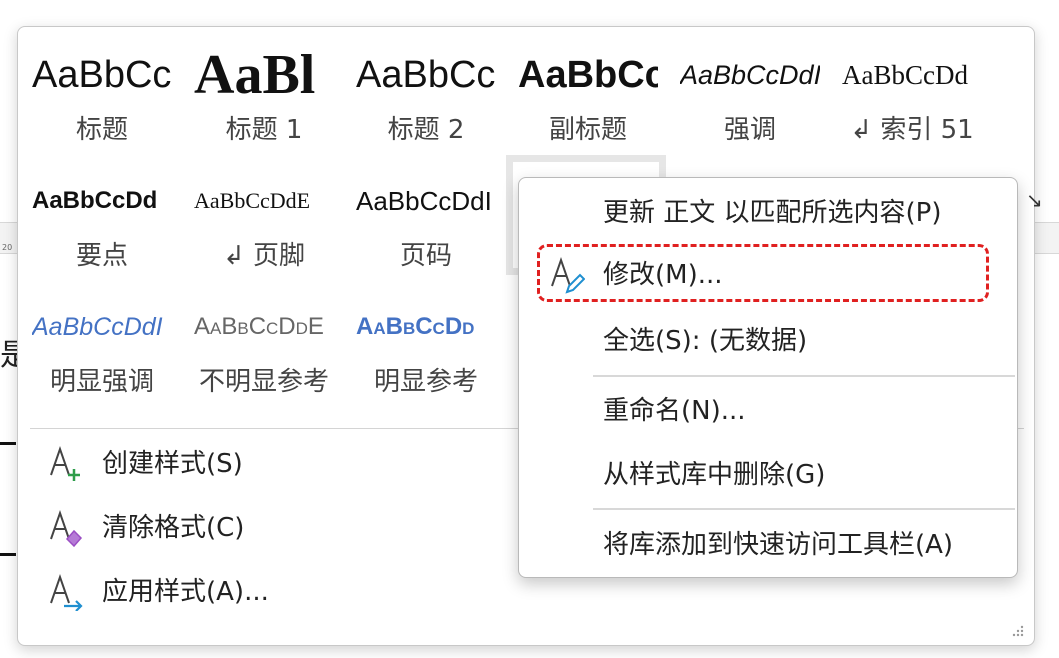 This screenshot has width=1059, height=658. I want to click on clear-formatting-label: 清除格式(C), so click(173, 528).